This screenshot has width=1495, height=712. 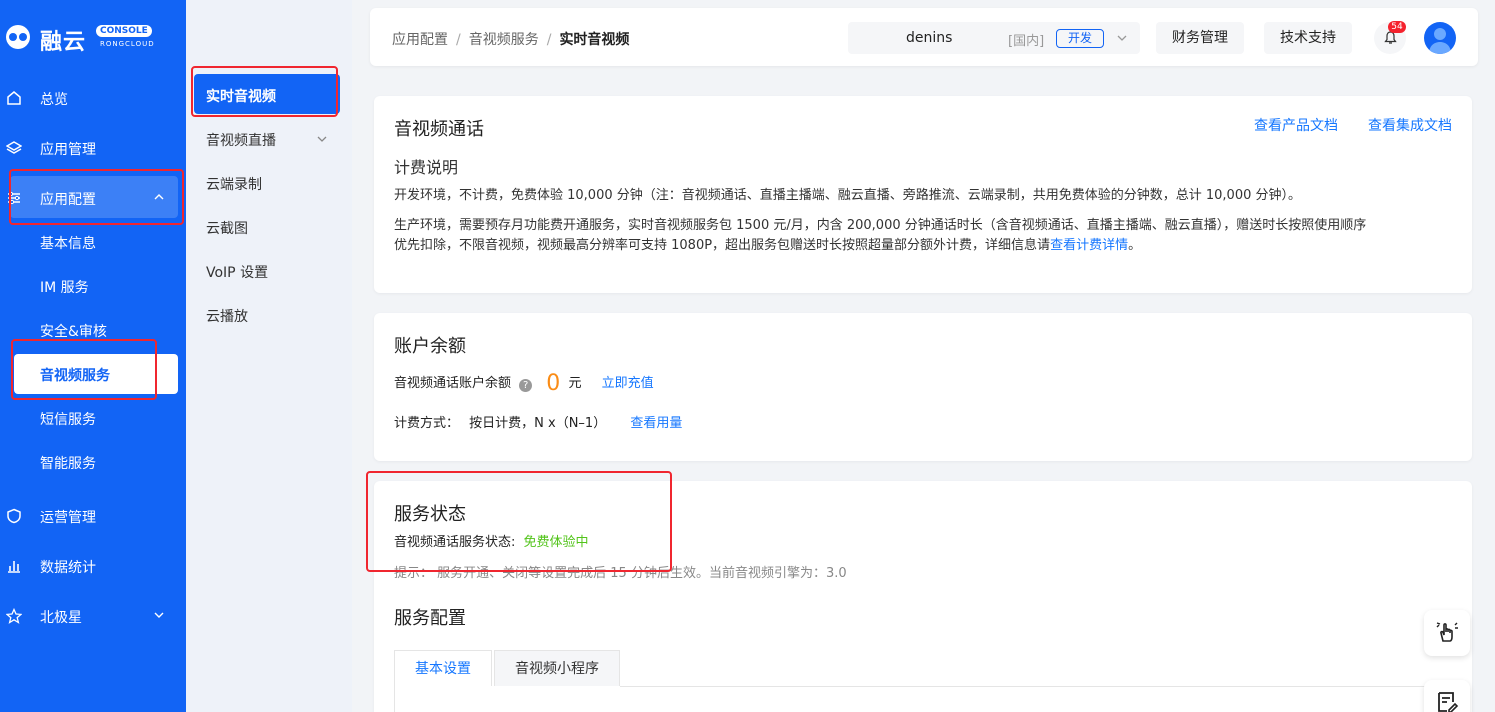 I want to click on sidebar-item-overview: 总览, so click(x=93, y=98).